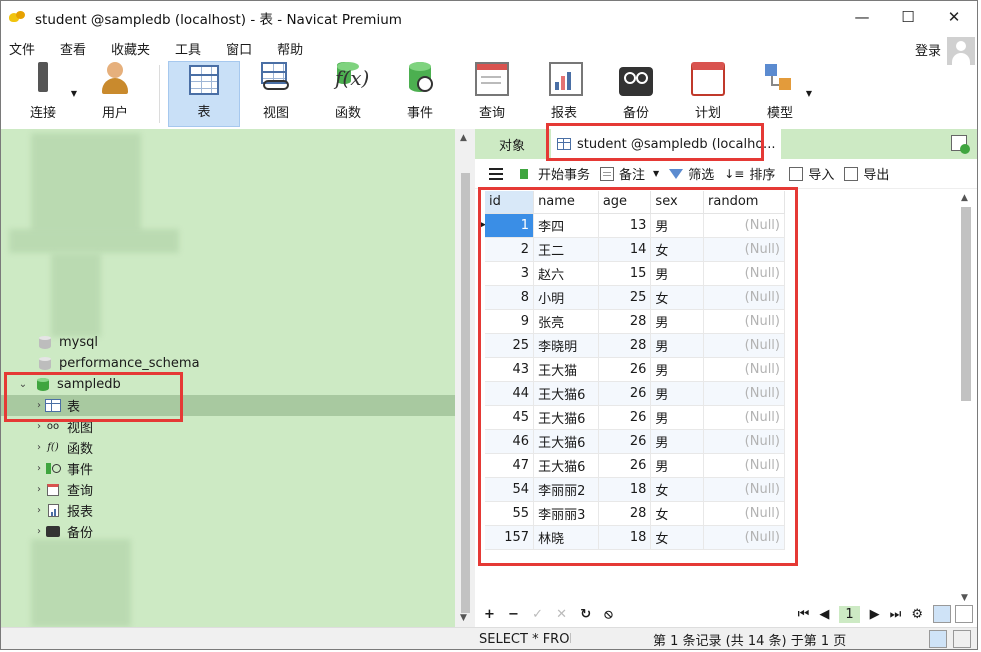 Image resolution: width=981 pixels, height=652 pixels. What do you see at coordinates (566, 465) in the screenshot?
I see `cell-name: 王大猫6` at bounding box center [566, 465].